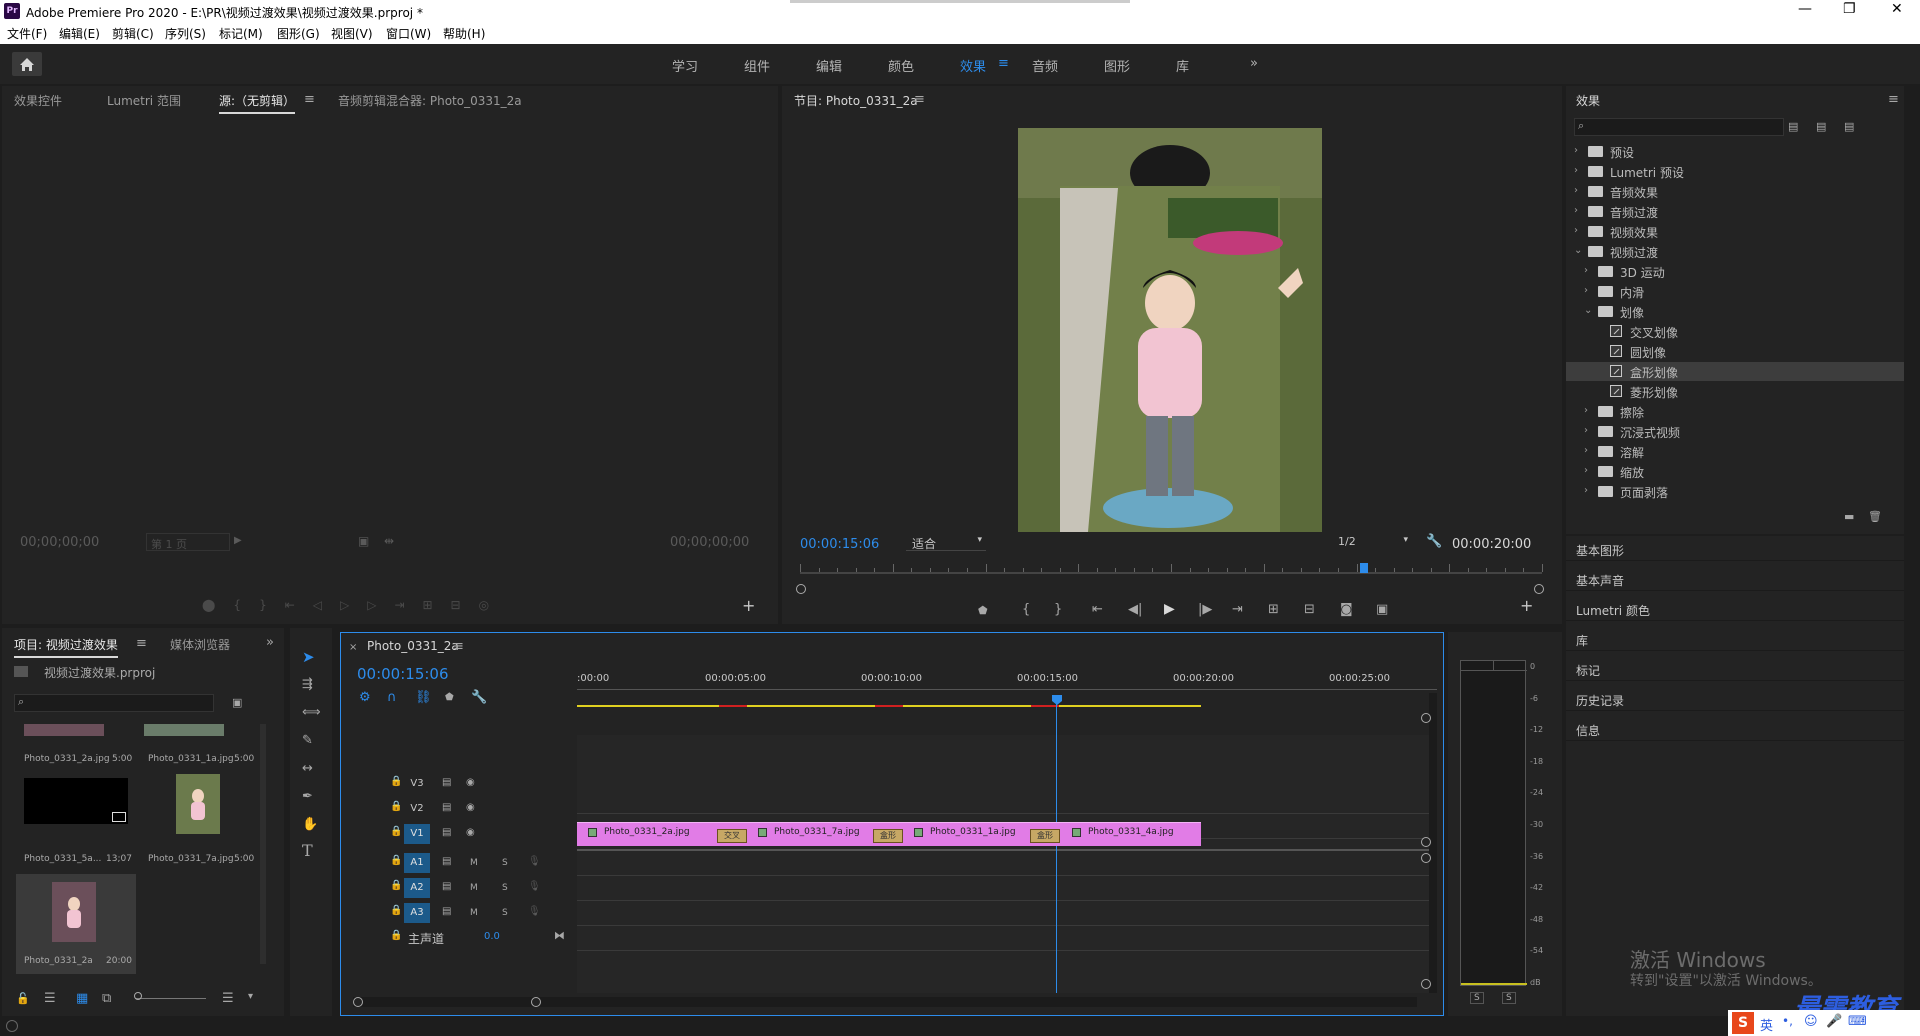  Describe the element at coordinates (1588, 730) in the screenshot. I see `side-panel-item: 信息` at that location.